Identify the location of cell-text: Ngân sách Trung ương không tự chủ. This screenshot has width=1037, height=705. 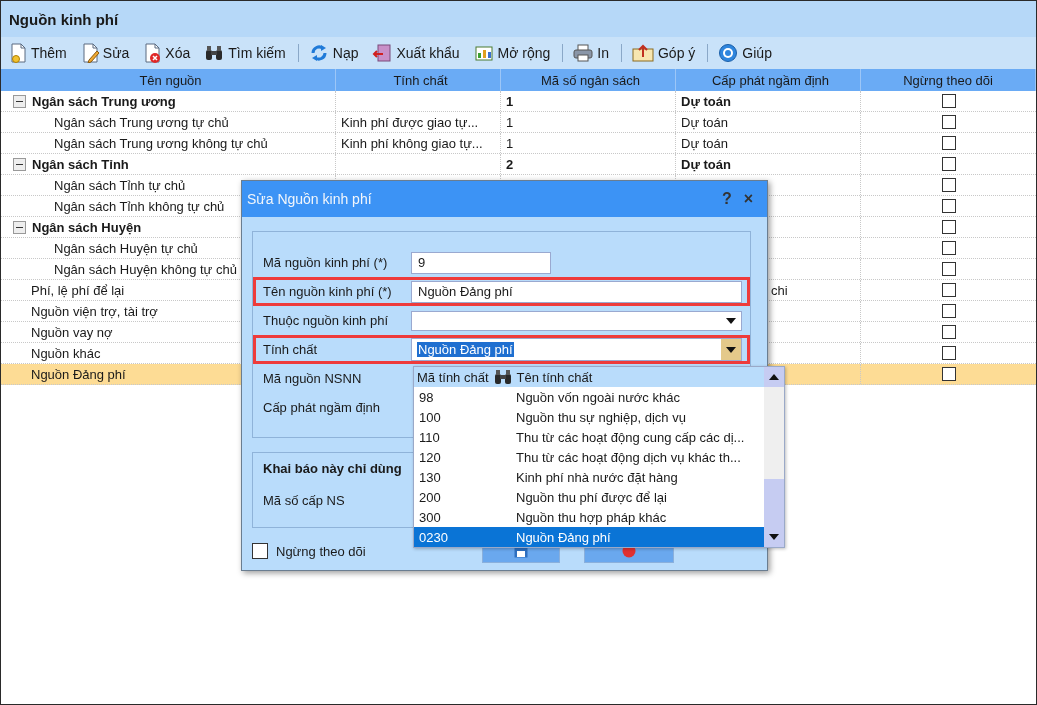
(161, 143).